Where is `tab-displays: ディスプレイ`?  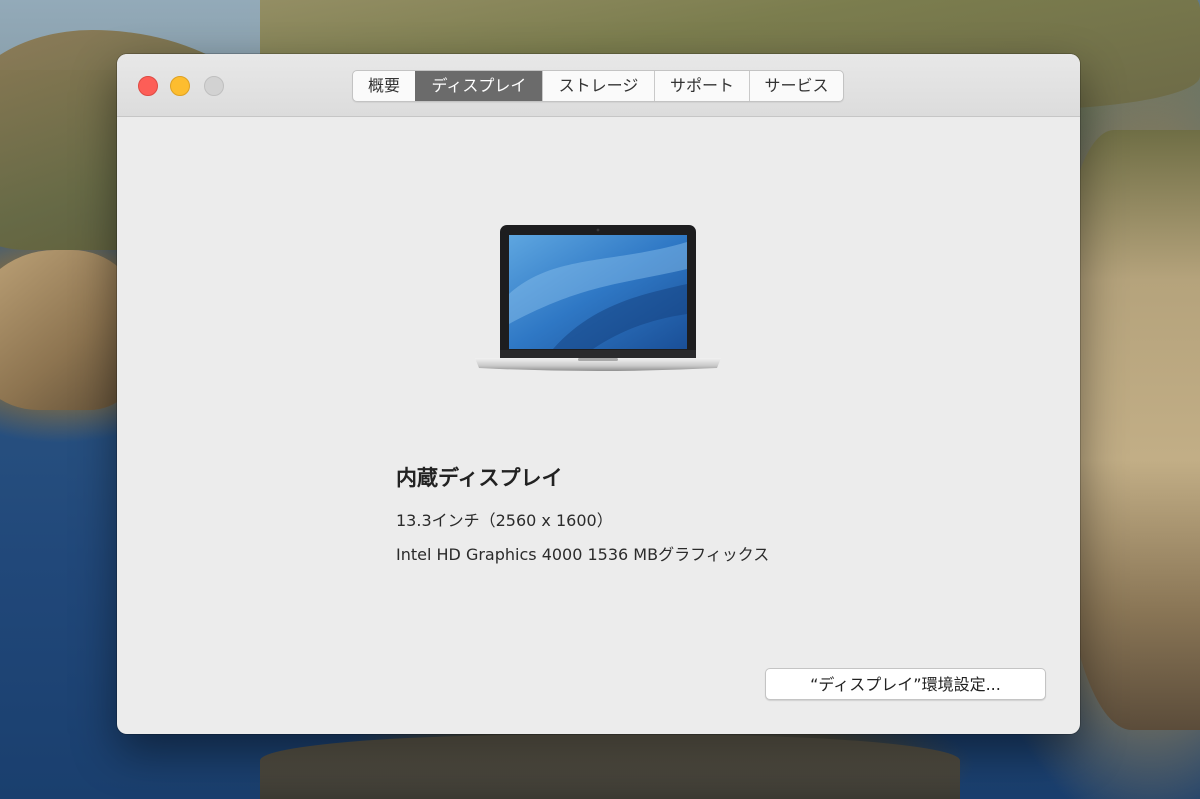 tab-displays: ディスプレイ is located at coordinates (478, 86).